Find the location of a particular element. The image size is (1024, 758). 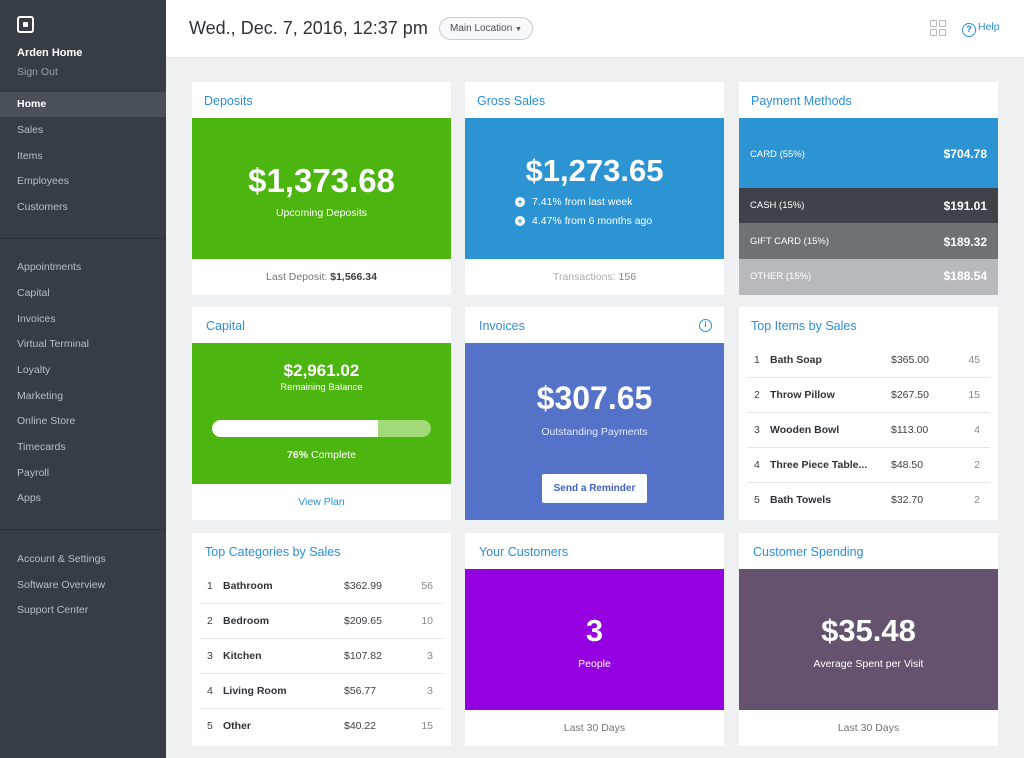

payment-row-value: $191.01 is located at coordinates (965, 206).